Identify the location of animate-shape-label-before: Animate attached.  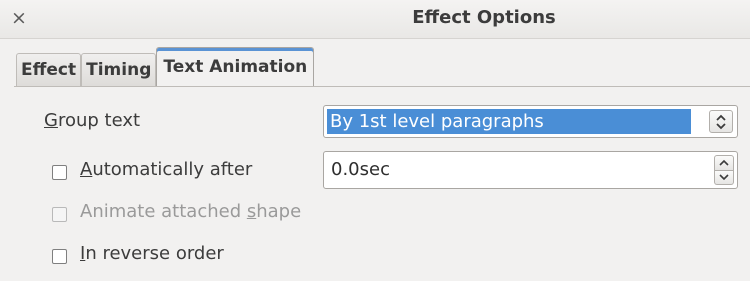
(163, 211).